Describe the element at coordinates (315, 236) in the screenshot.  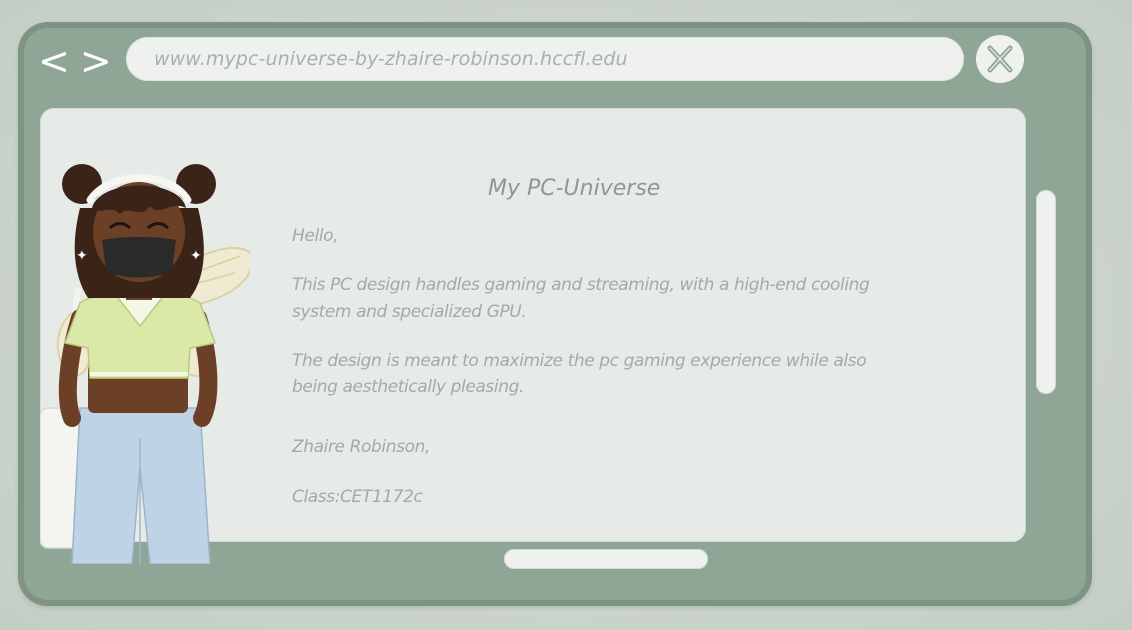
I see `greeting-text: Hello,` at that location.